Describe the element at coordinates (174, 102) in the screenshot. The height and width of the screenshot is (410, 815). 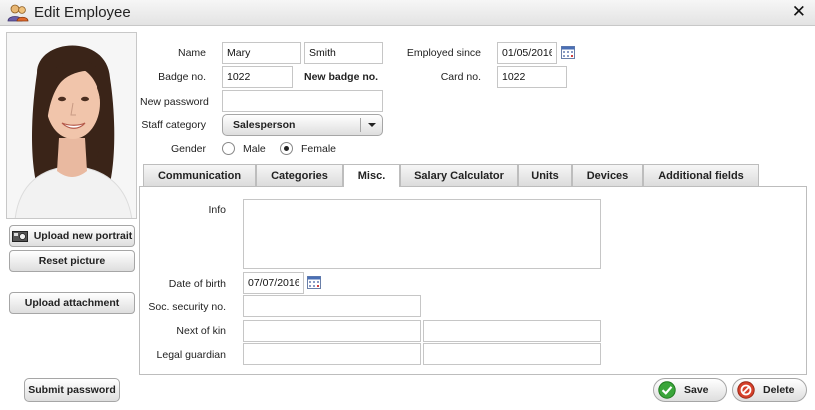
I see `new-password-label: New password` at that location.